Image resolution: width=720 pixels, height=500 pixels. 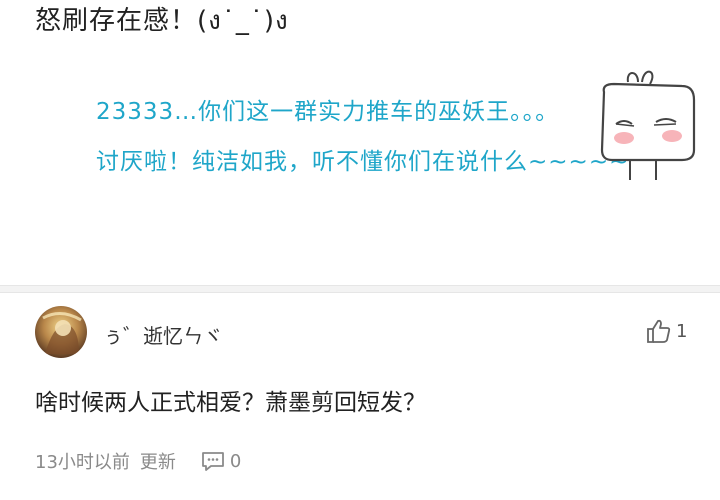 I want to click on username: ぅ゛逝忆ㄣヾ, so click(x=163, y=334).